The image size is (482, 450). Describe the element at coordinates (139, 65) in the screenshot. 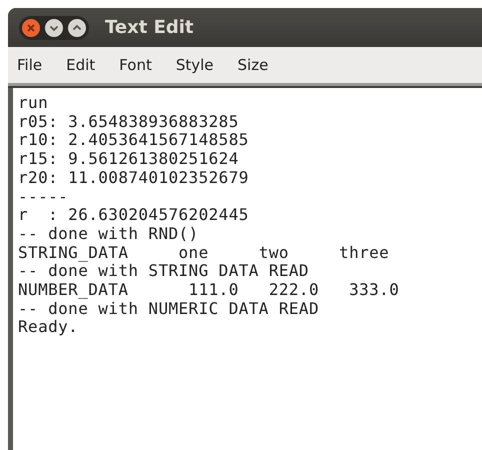

I see `menu-item: Font` at that location.